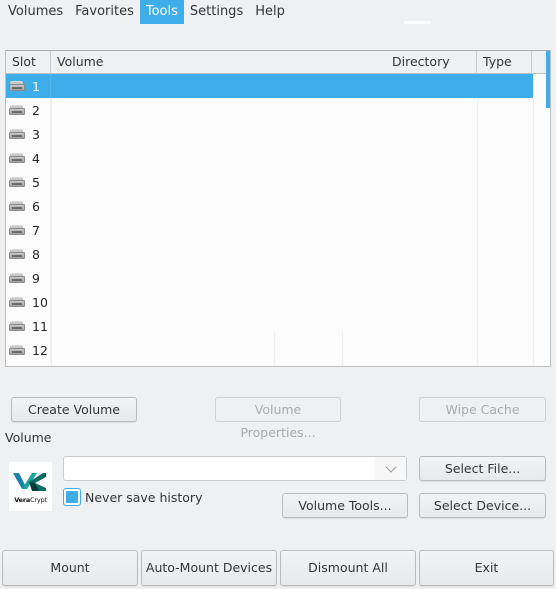  I want to click on table-header: Slot Volume Directory Type, so click(278, 62).